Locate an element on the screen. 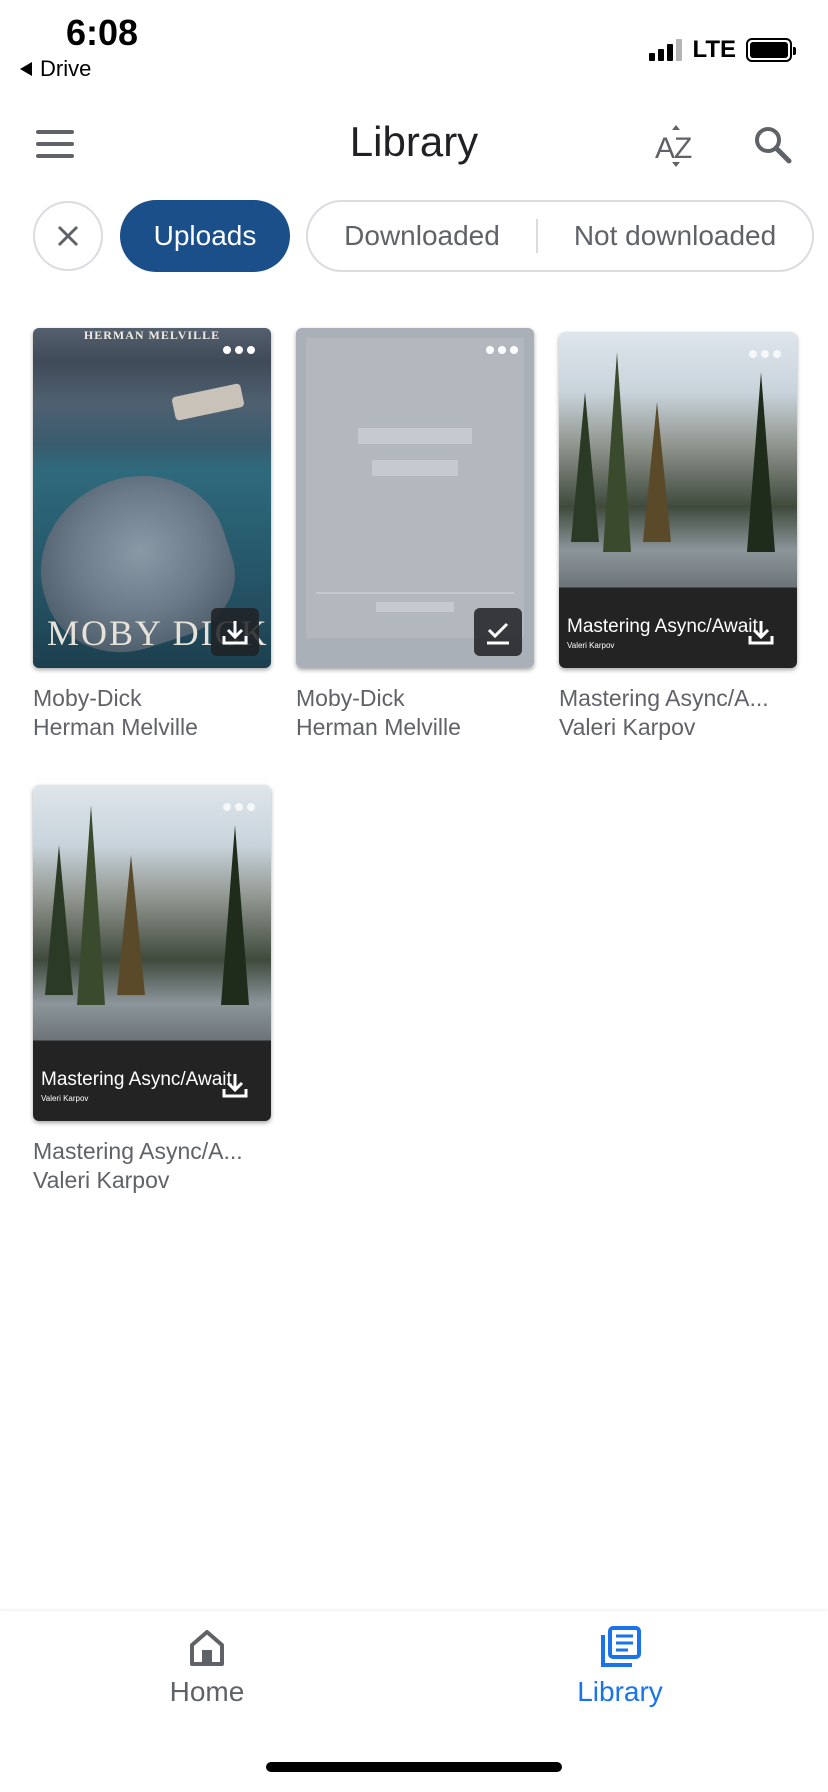 The width and height of the screenshot is (828, 1792). nav-home: Home is located at coordinates (207, 1666).